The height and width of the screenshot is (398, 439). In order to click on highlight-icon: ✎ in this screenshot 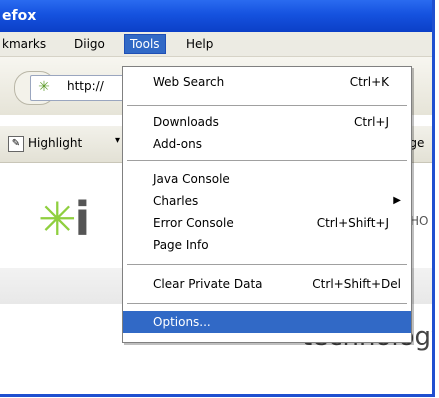, I will do `click(16, 144)`.